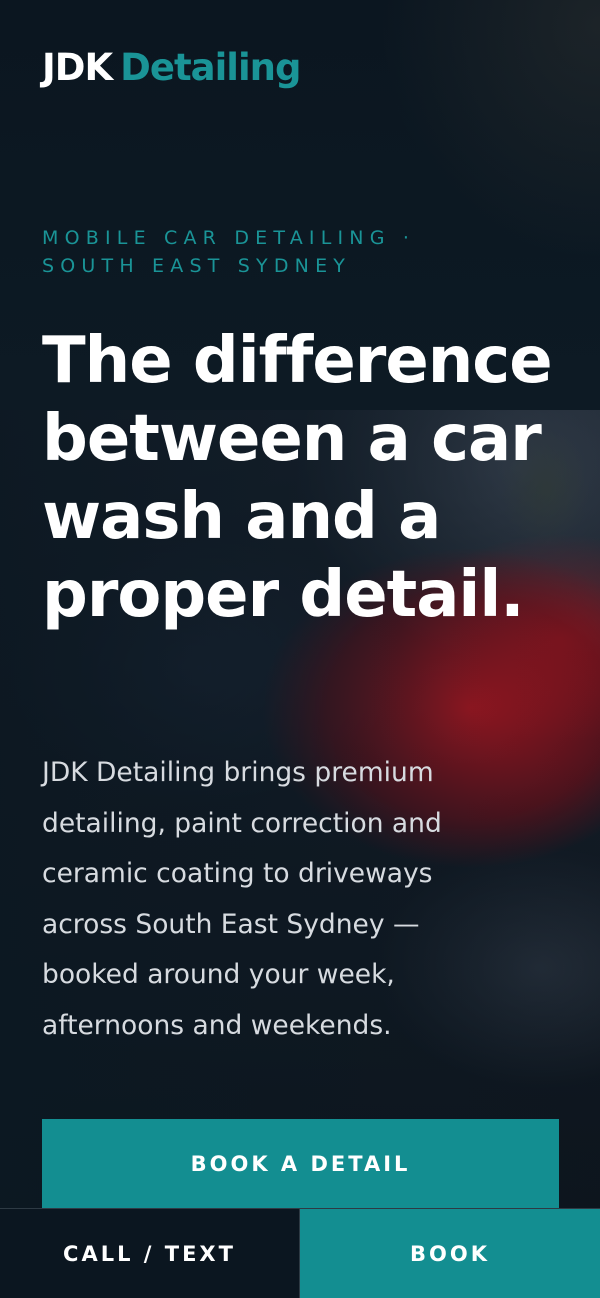 The height and width of the screenshot is (1298, 600). What do you see at coordinates (210, 67) in the screenshot?
I see `logo-accent-text: Detailing` at bounding box center [210, 67].